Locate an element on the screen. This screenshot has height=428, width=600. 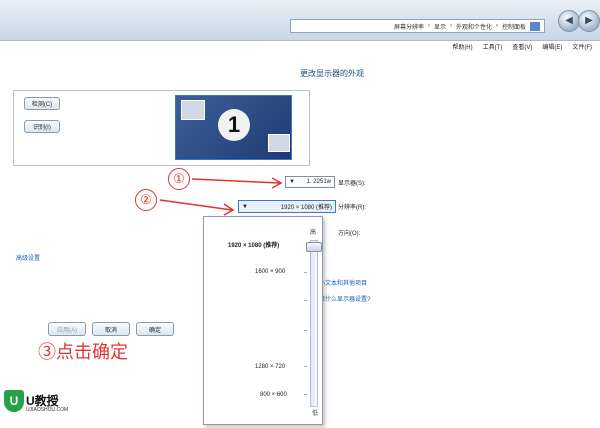
orientation-label: 方向(O): is located at coordinates (349, 234).